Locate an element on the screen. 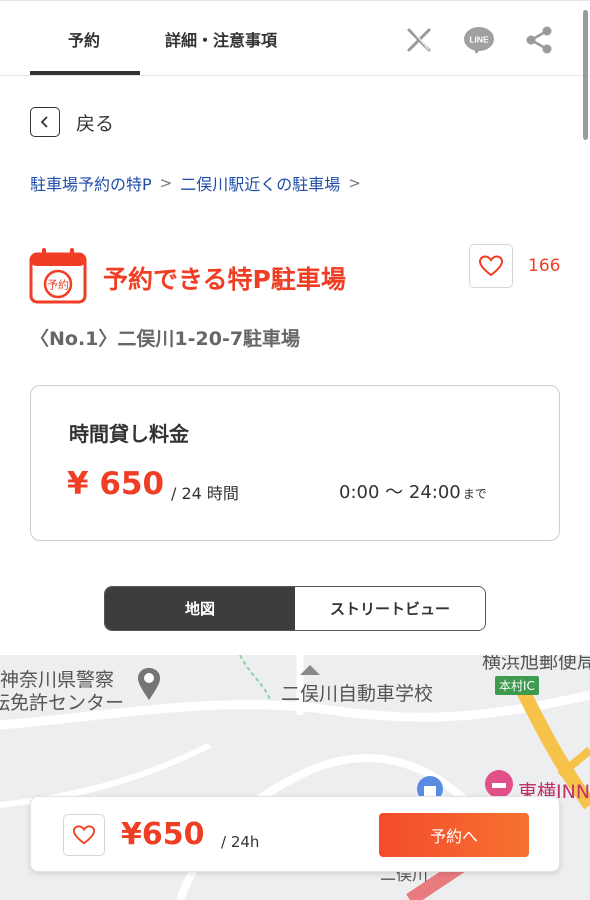 The width and height of the screenshot is (590, 900). top-tab-bar: 予約 詳細・注意事項 LINE is located at coordinates (295, 38).